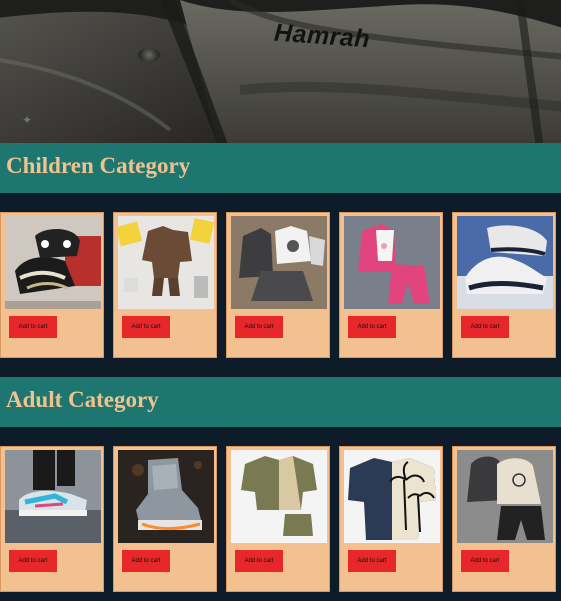 The width and height of the screenshot is (561, 601). What do you see at coordinates (53, 262) in the screenshot?
I see `product-image-kids-sneakers` at bounding box center [53, 262].